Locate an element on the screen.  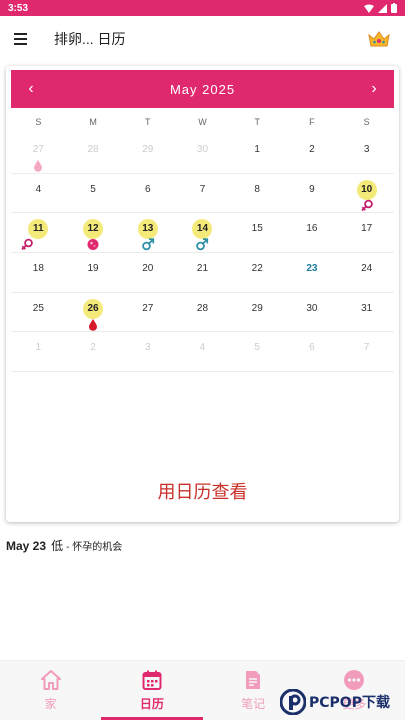
weekday-header: S M T W T F S is located at coordinates (202, 122).